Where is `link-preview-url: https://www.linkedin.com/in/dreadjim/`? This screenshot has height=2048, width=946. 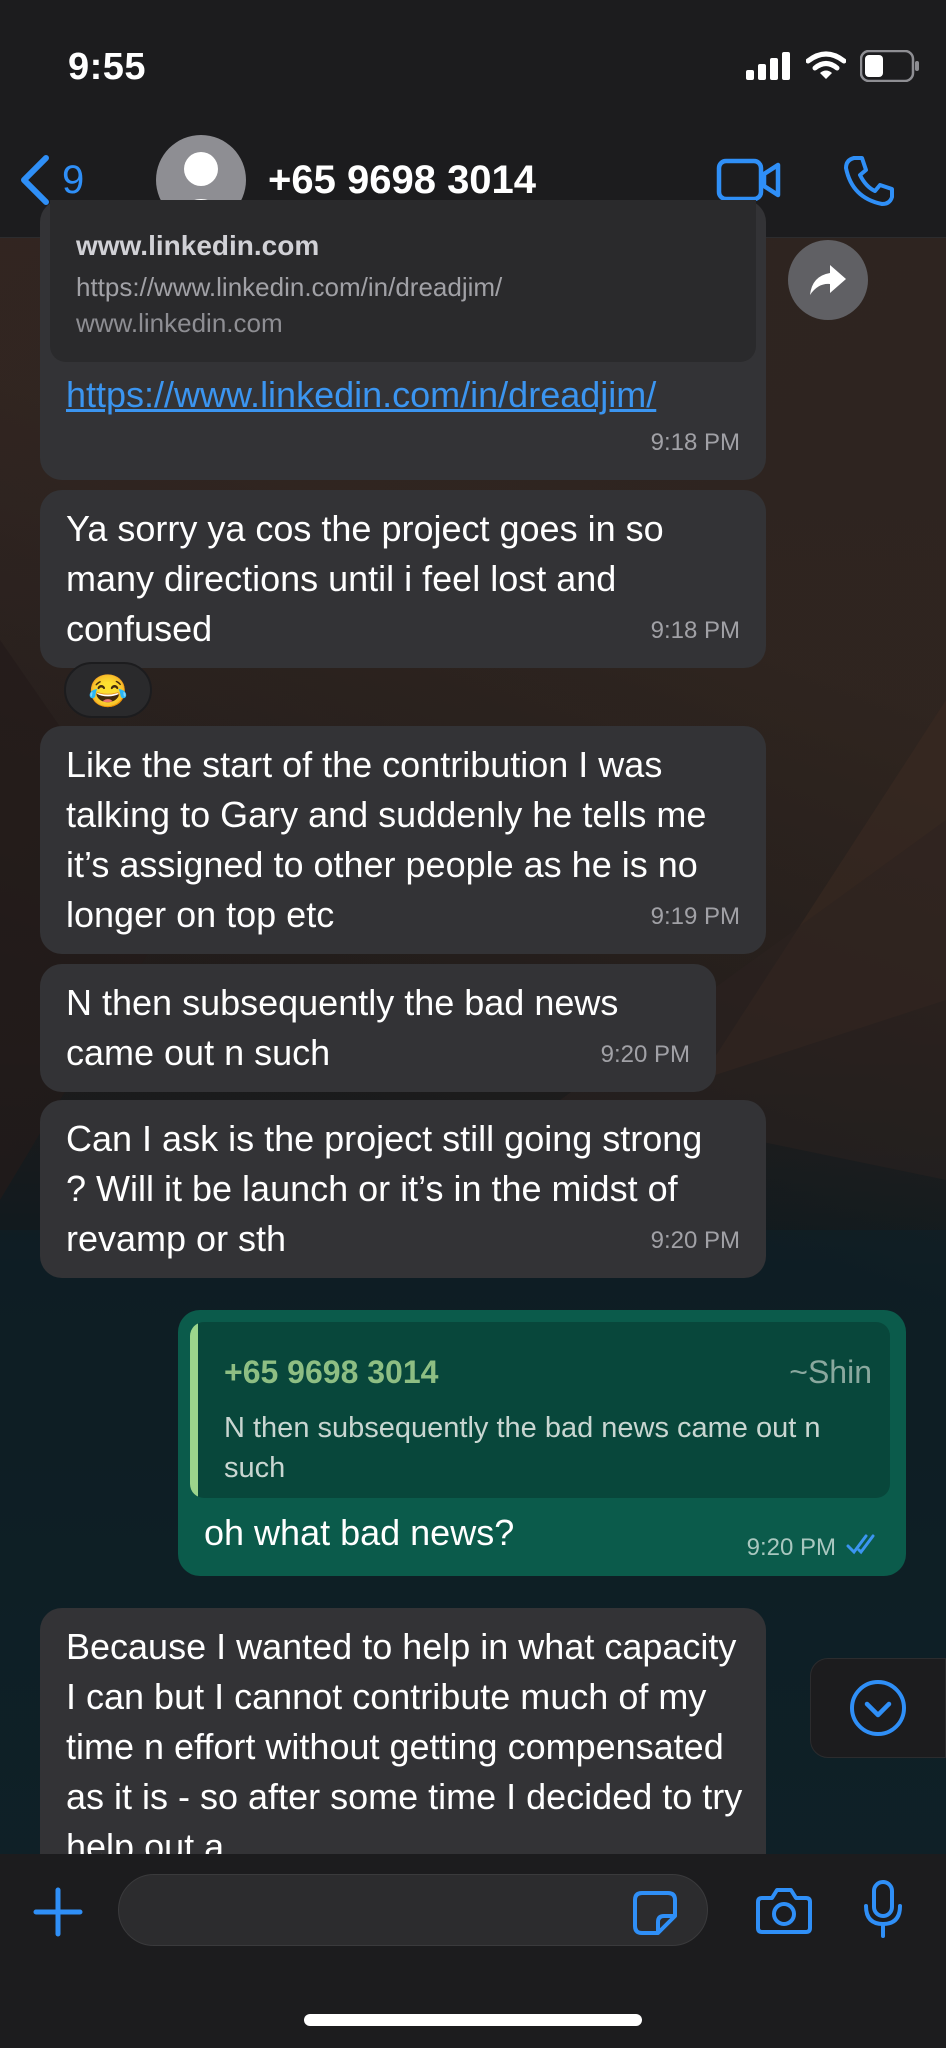
link-preview-url: https://www.linkedin.com/in/dreadjim/ is located at coordinates (289, 287).